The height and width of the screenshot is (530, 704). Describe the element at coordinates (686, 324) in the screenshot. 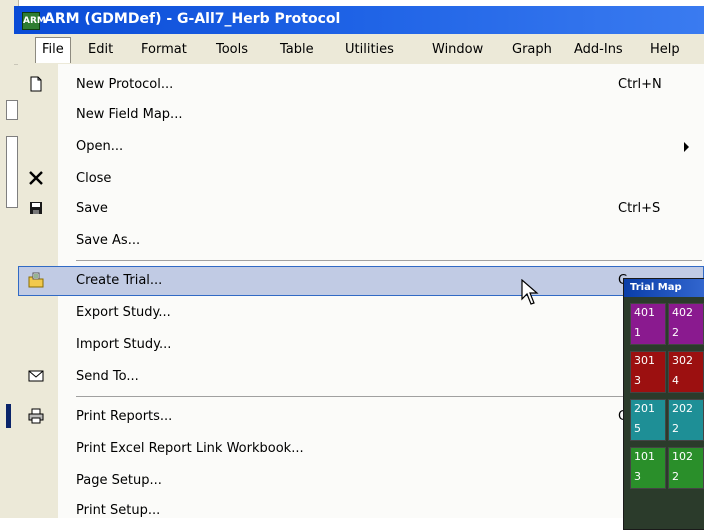

I see `trial-map-plot: 402 2` at that location.